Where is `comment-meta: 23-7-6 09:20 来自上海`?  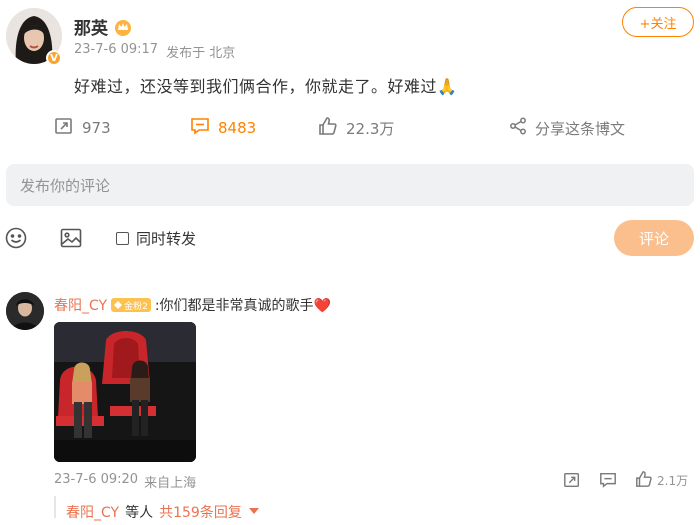 comment-meta: 23-7-6 09:20 来自上海 is located at coordinates (125, 481).